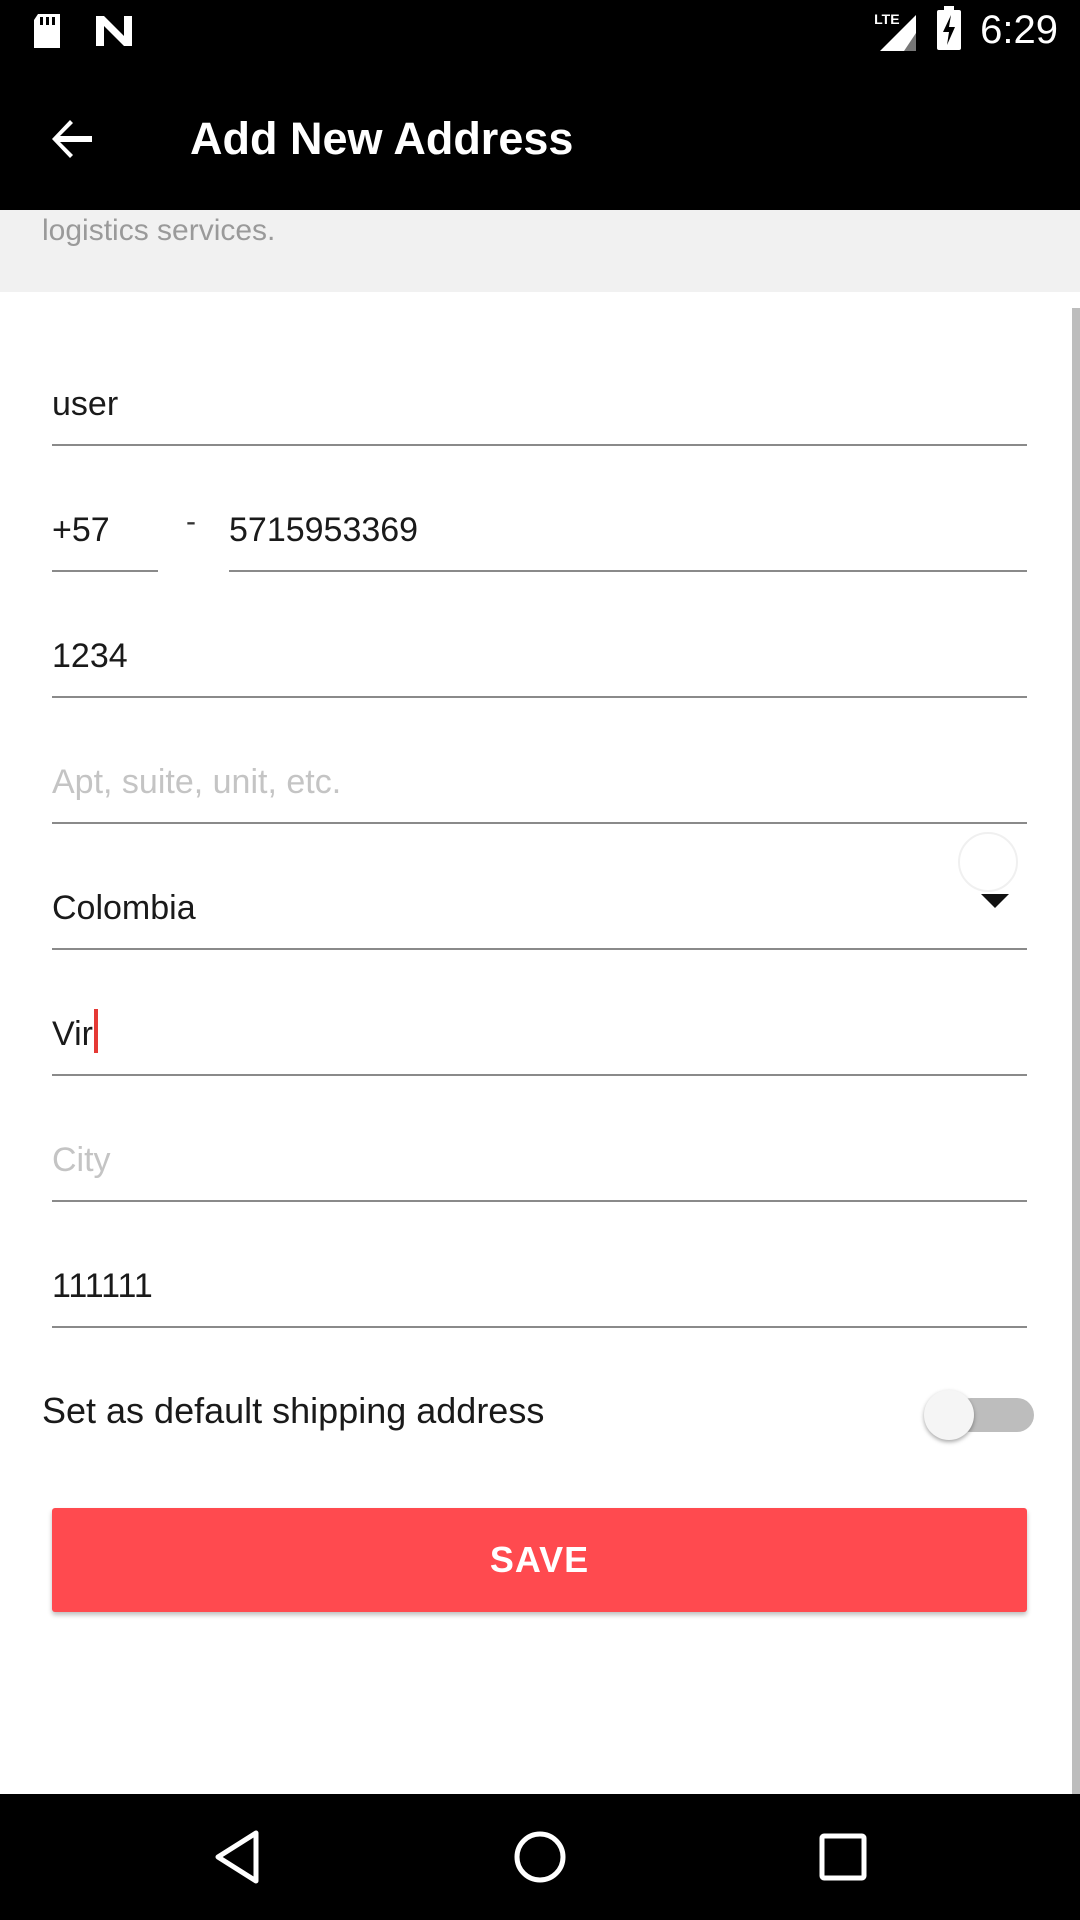 This screenshot has width=1080, height=1920. I want to click on lte-signal-icon: LTE, so click(896, 31).